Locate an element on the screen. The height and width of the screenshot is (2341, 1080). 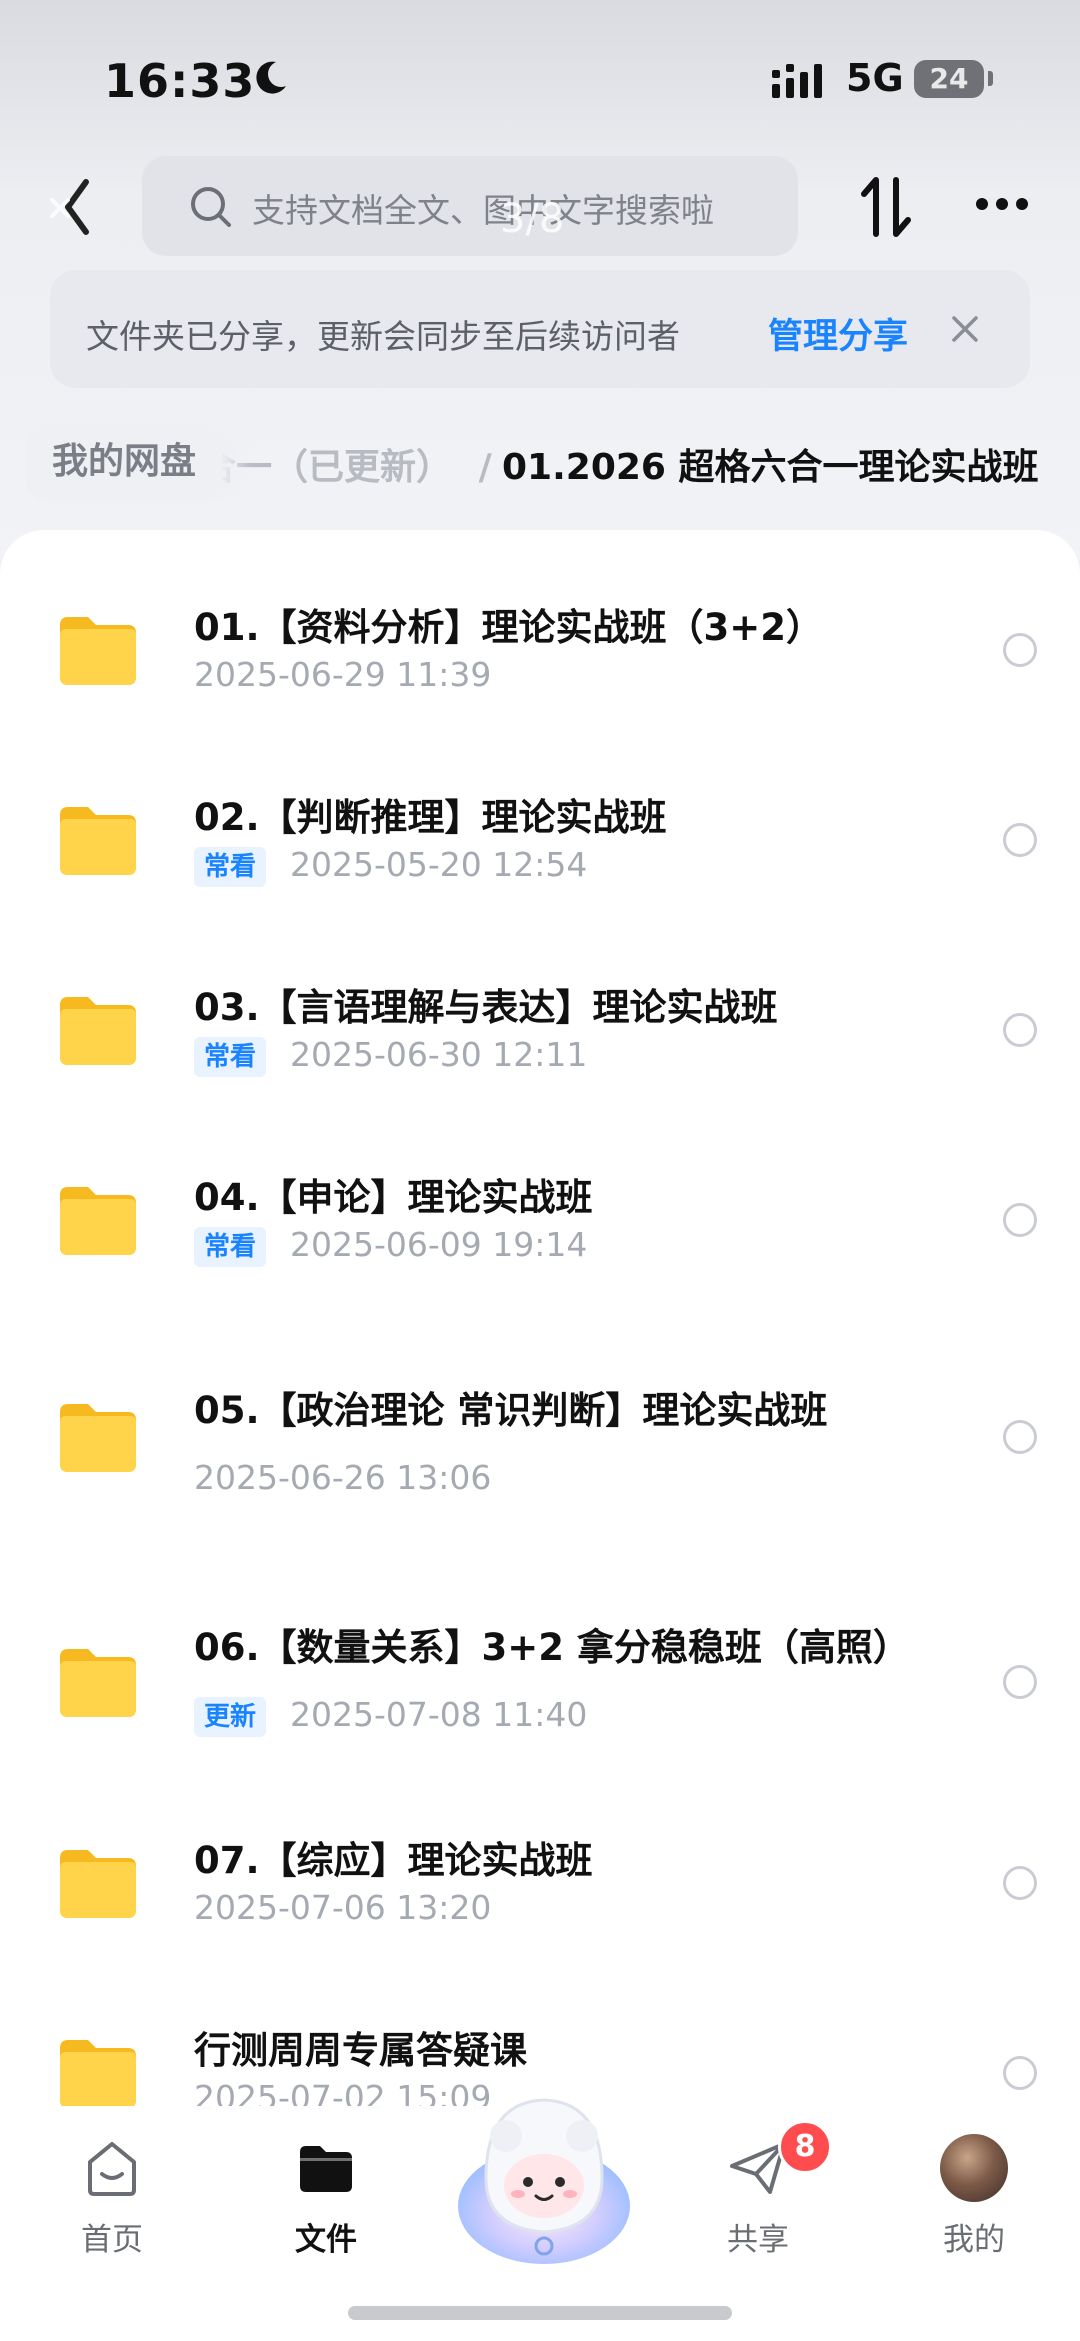
breadcrumb-current: 01.2026 超格六合一理论实战班 is located at coordinates (770, 467).